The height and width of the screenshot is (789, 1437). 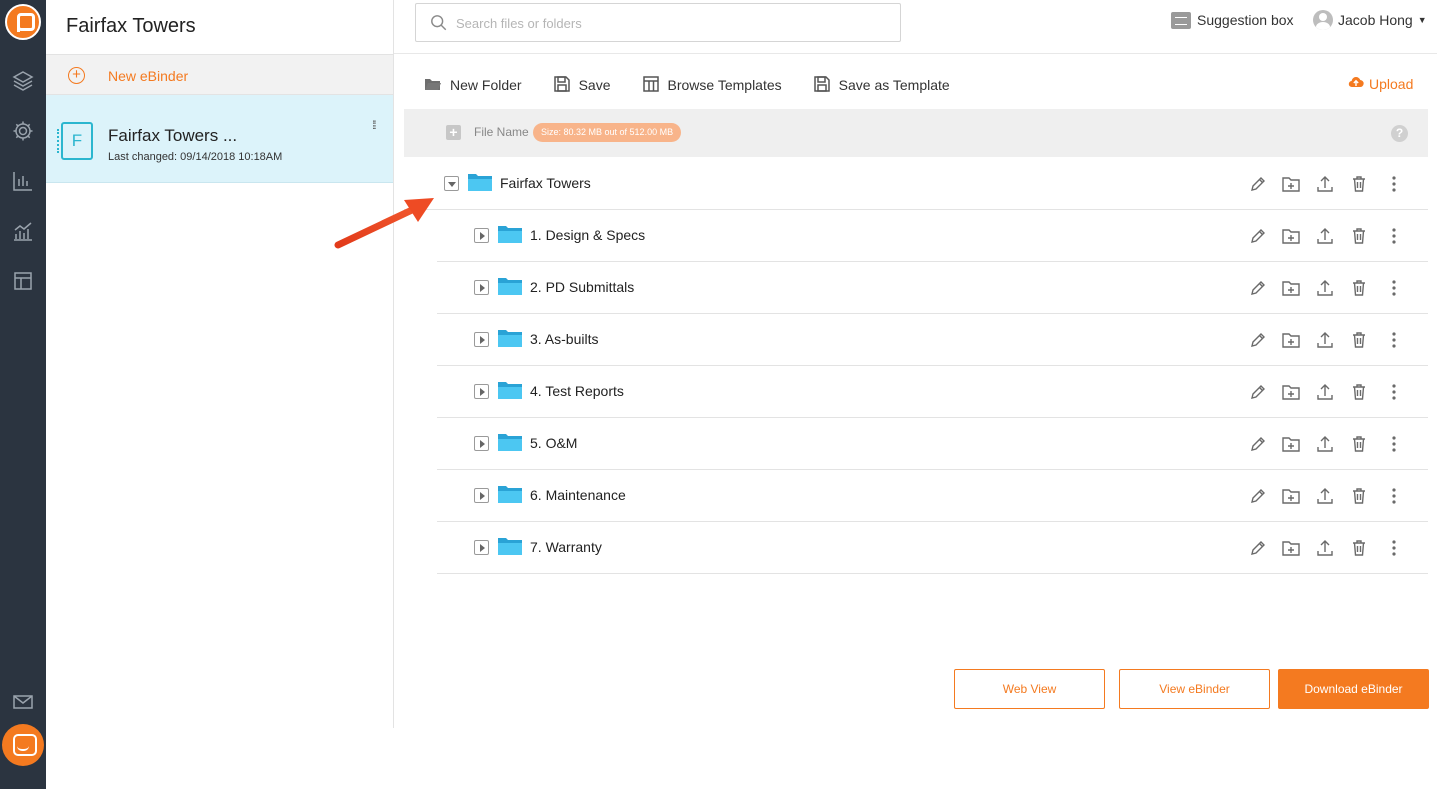 I want to click on layout-icon, so click(x=23, y=281).